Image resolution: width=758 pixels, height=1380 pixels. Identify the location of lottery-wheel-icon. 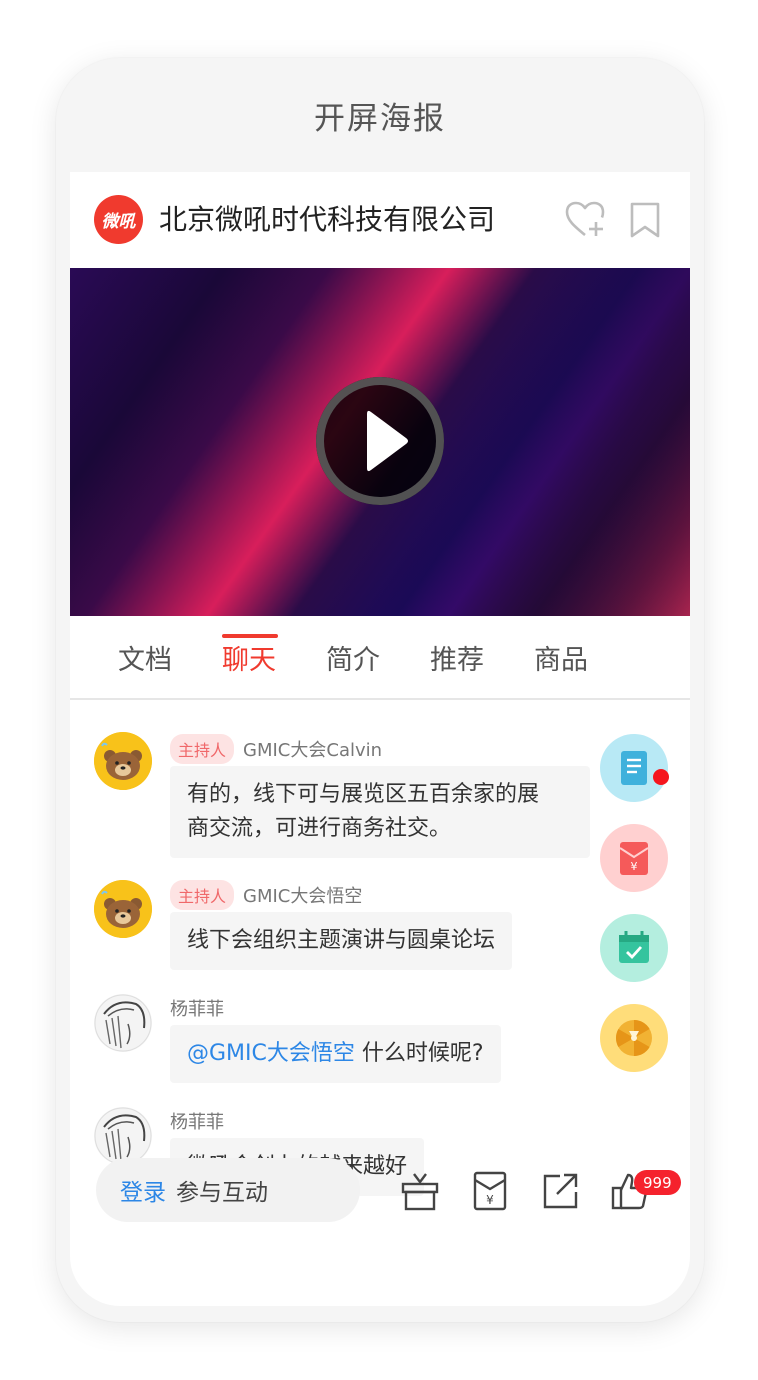
(633, 1038).